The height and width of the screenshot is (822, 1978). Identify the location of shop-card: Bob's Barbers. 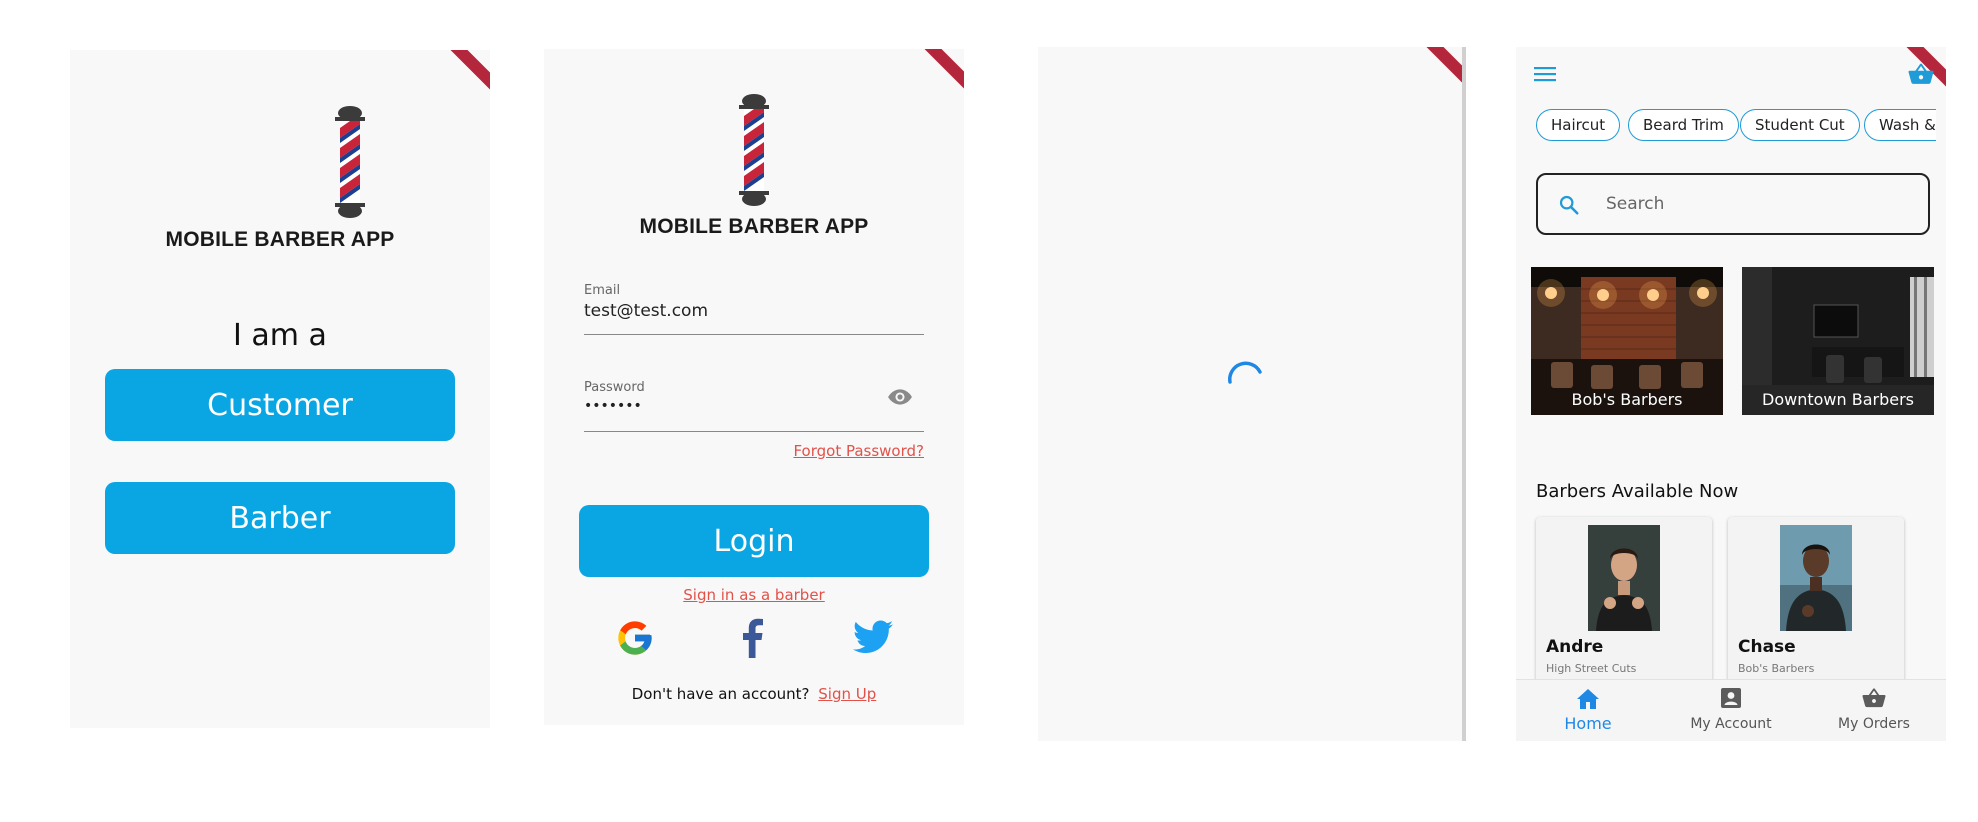
(1627, 341).